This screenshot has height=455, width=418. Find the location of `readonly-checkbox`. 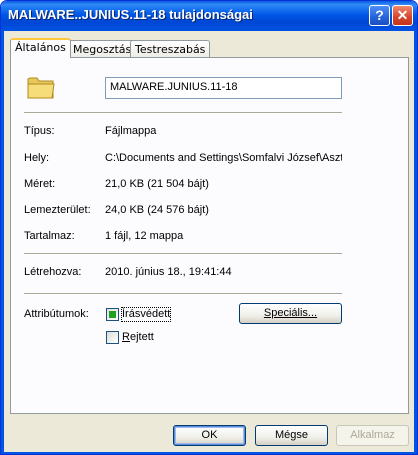

readonly-checkbox is located at coordinates (112, 314).